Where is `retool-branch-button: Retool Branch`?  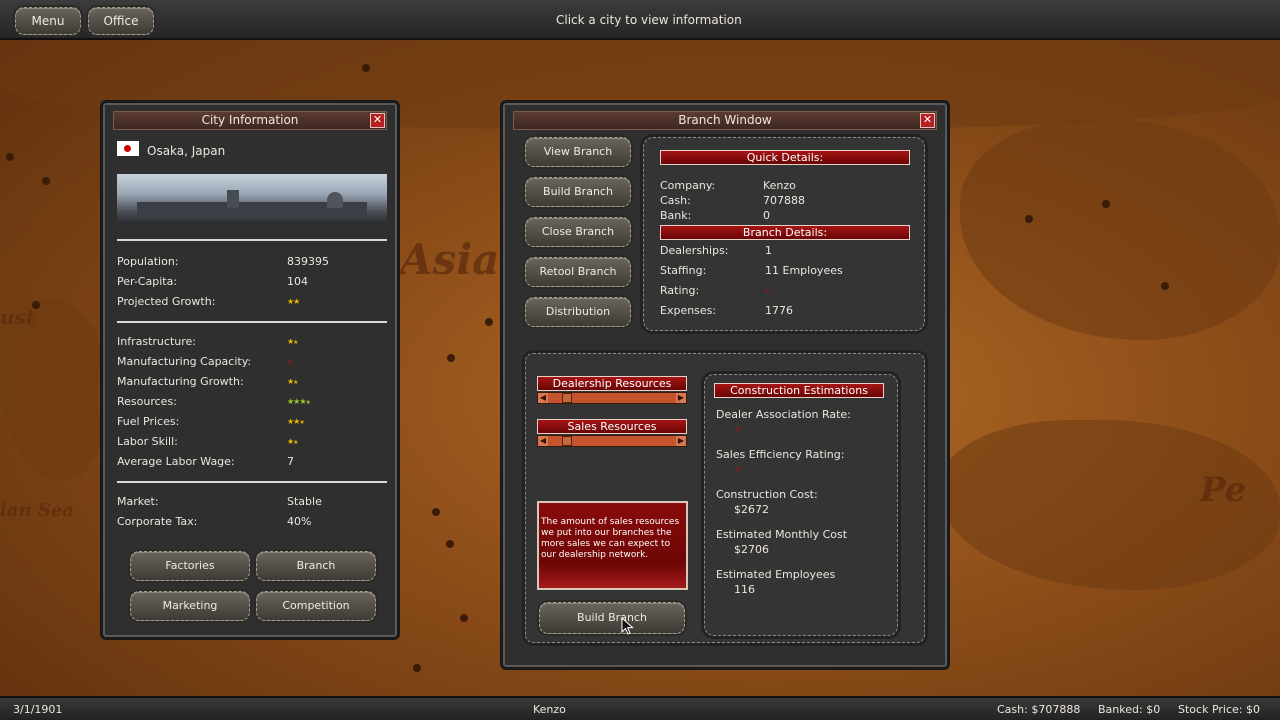
retool-branch-button: Retool Branch is located at coordinates (578, 272).